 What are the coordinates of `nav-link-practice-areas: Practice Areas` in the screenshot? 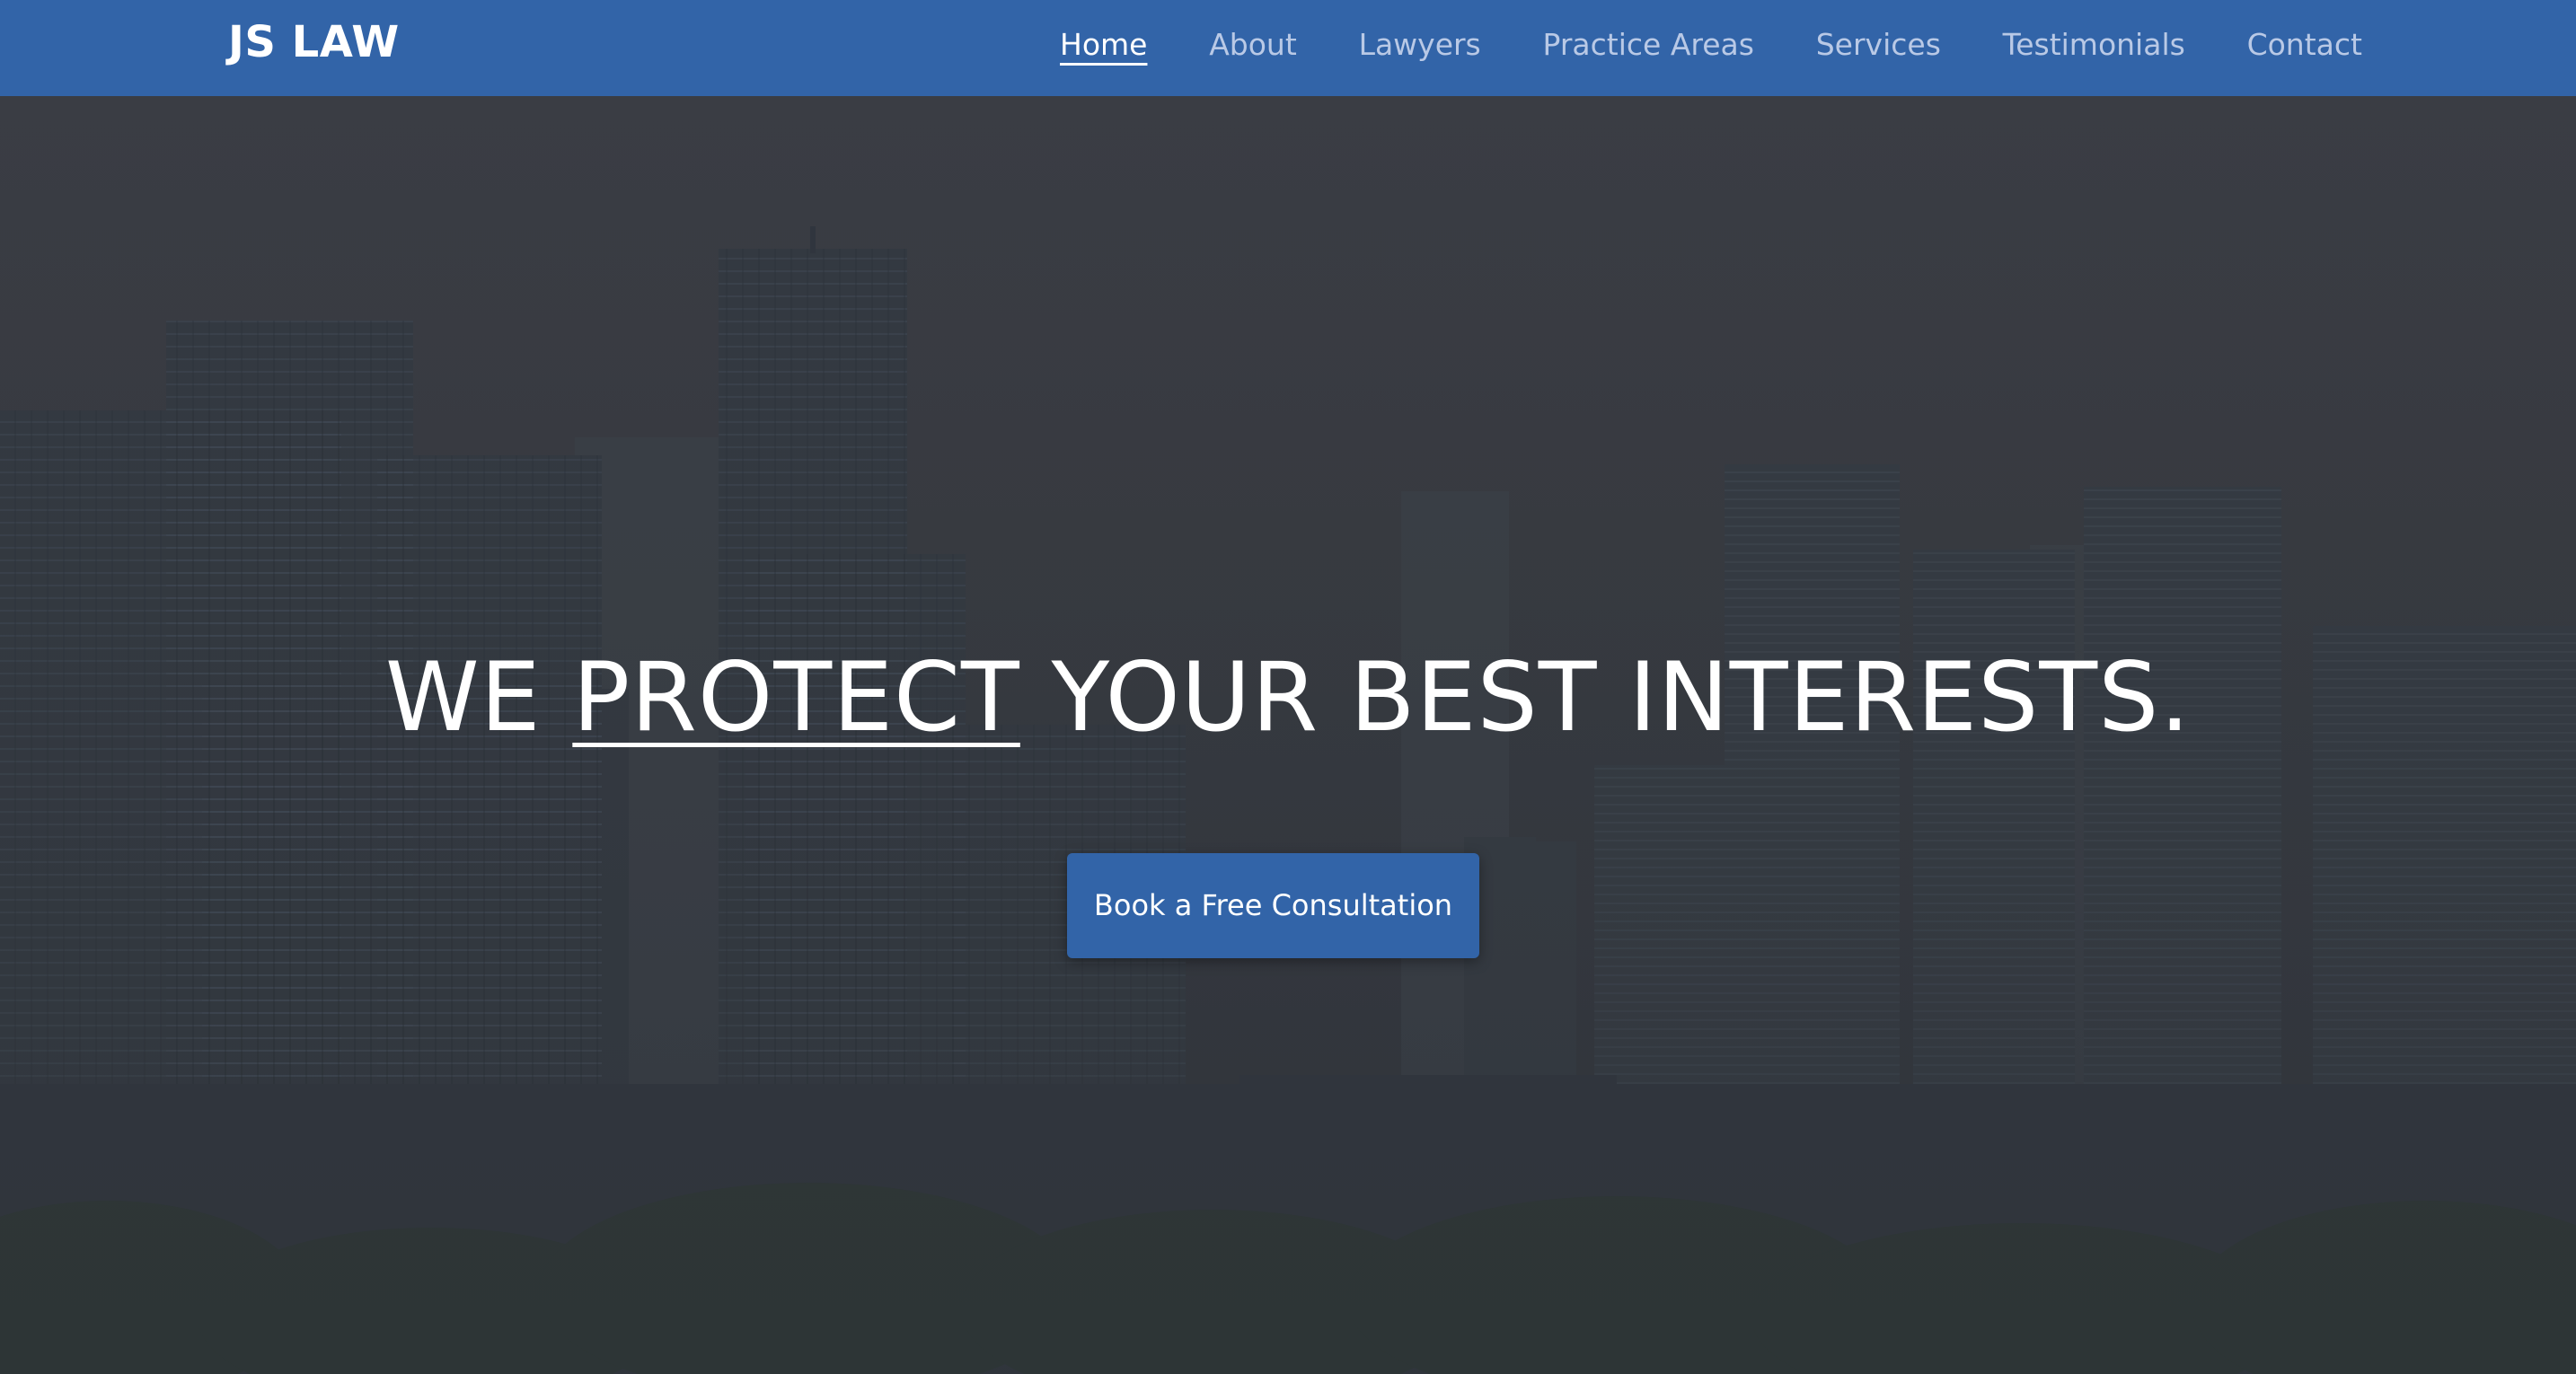 It's located at (1648, 45).